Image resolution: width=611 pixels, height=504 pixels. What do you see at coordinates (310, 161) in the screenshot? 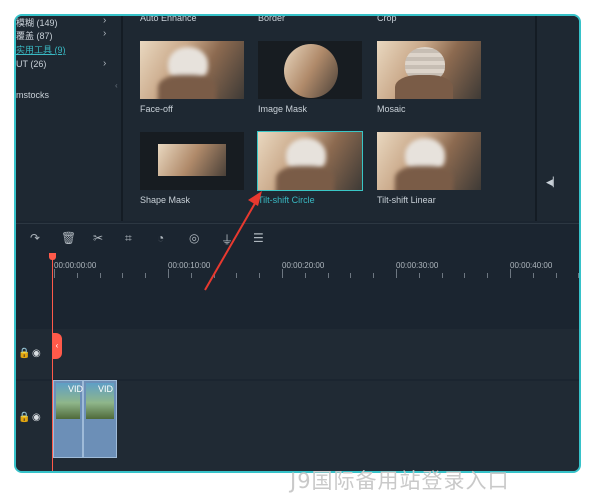
I see `effect-thumb-tilt-shift-circle` at bounding box center [310, 161].